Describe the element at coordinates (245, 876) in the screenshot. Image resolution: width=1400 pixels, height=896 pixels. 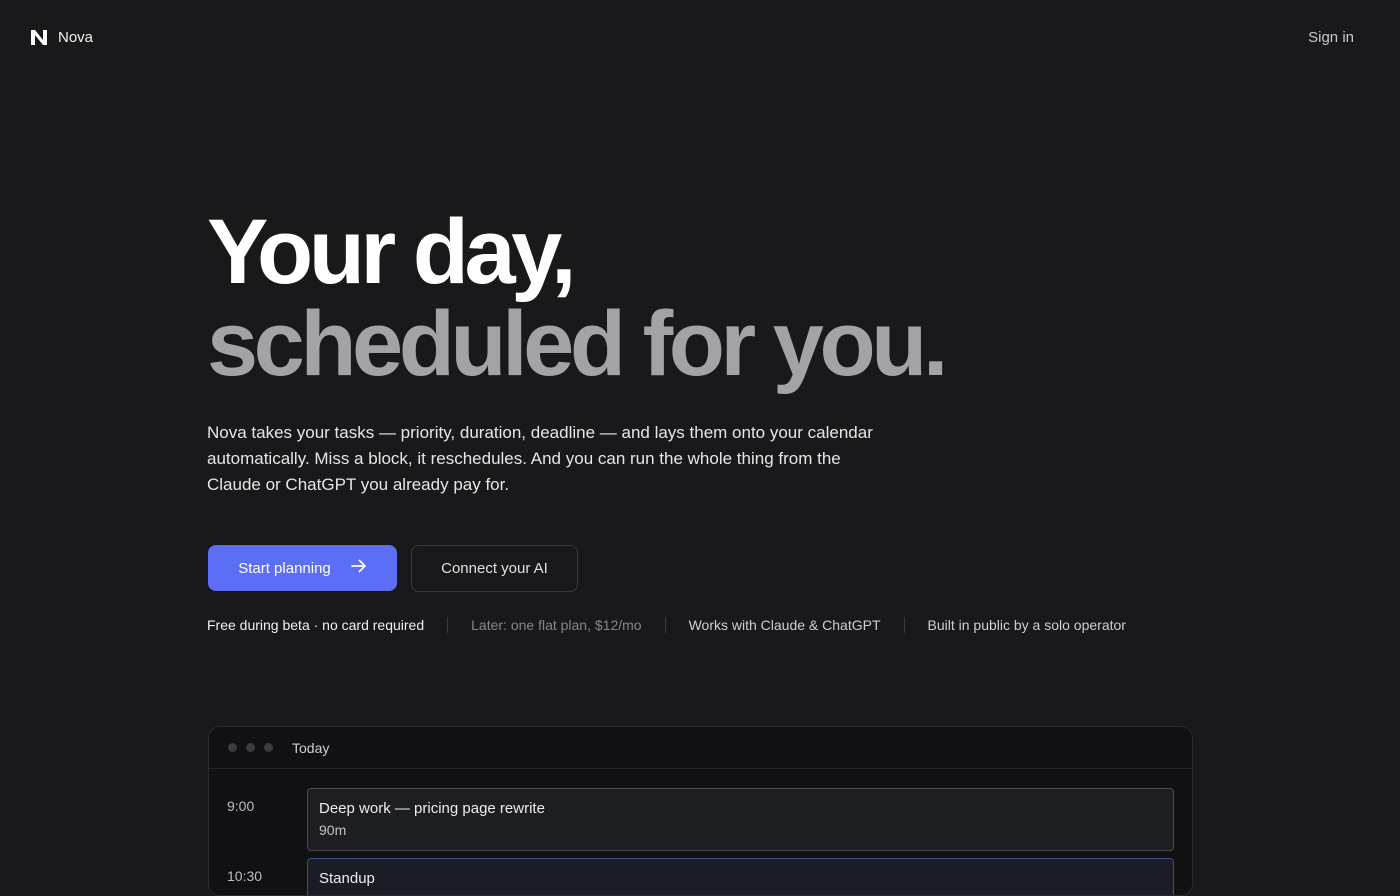
I see `time-label: 10:30` at that location.